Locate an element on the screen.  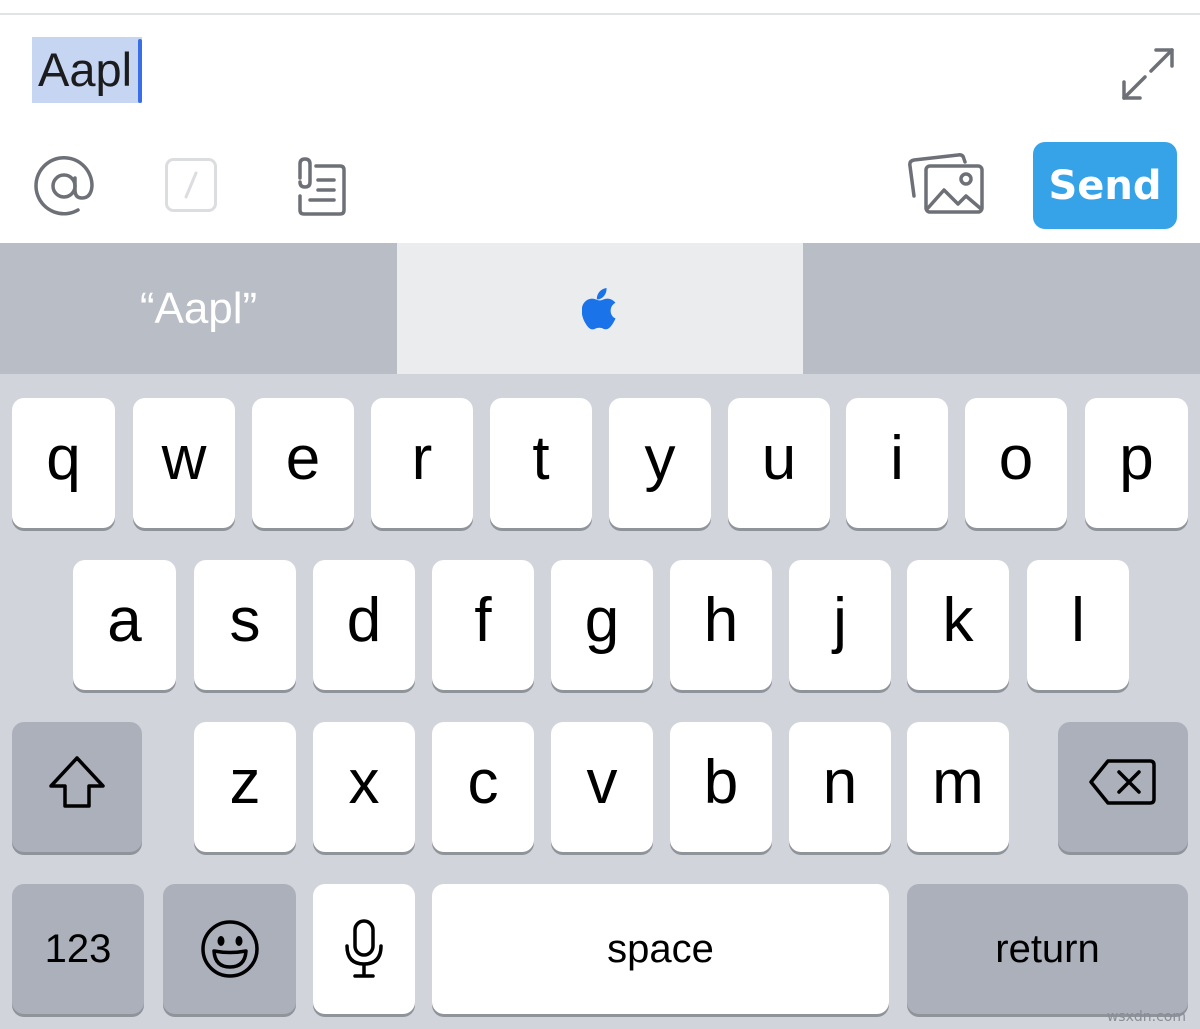
suggestion-literal: “Aapl” is located at coordinates (198, 308).